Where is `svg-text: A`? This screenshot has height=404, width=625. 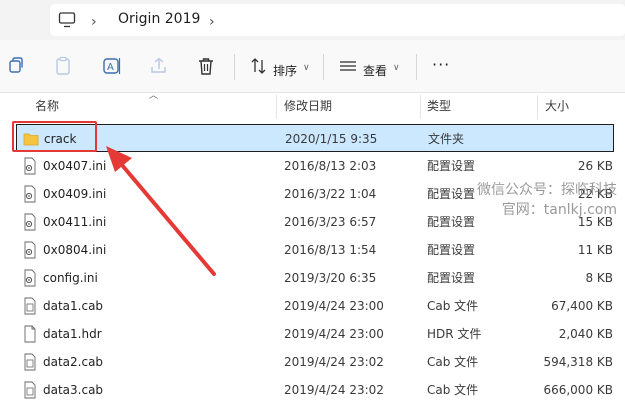
svg-text: A is located at coordinates (110, 67).